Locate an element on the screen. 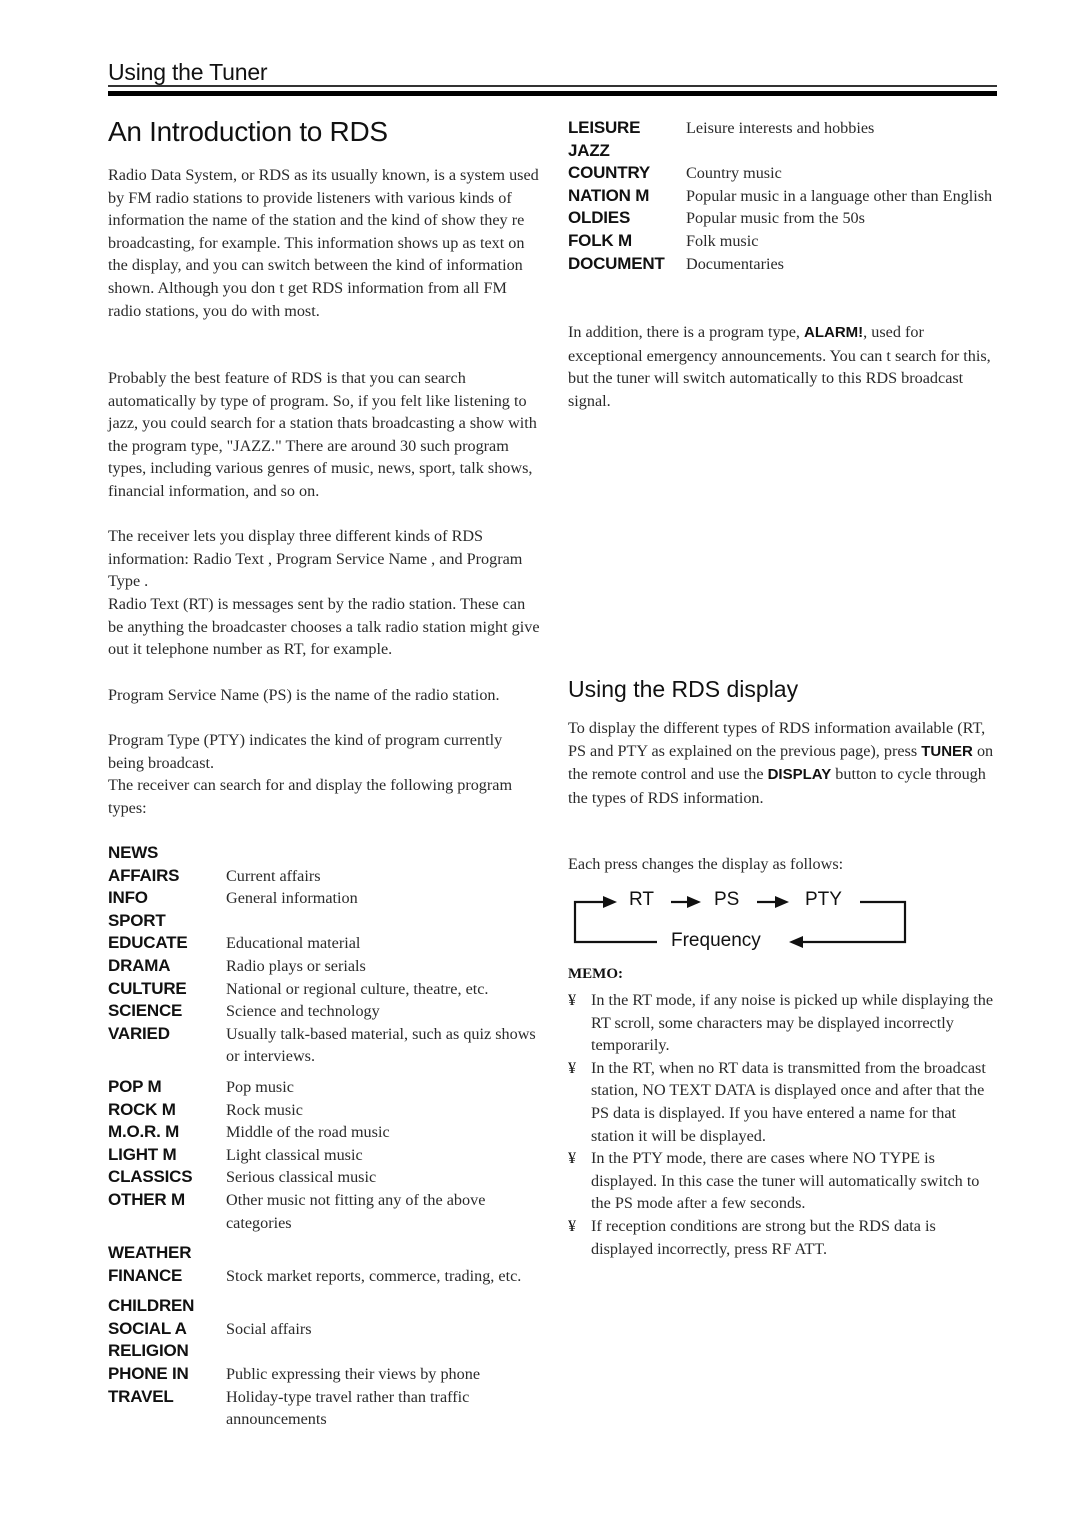 This screenshot has width=1080, height=1526. program-type-row: JAZZ is located at coordinates (784, 151).